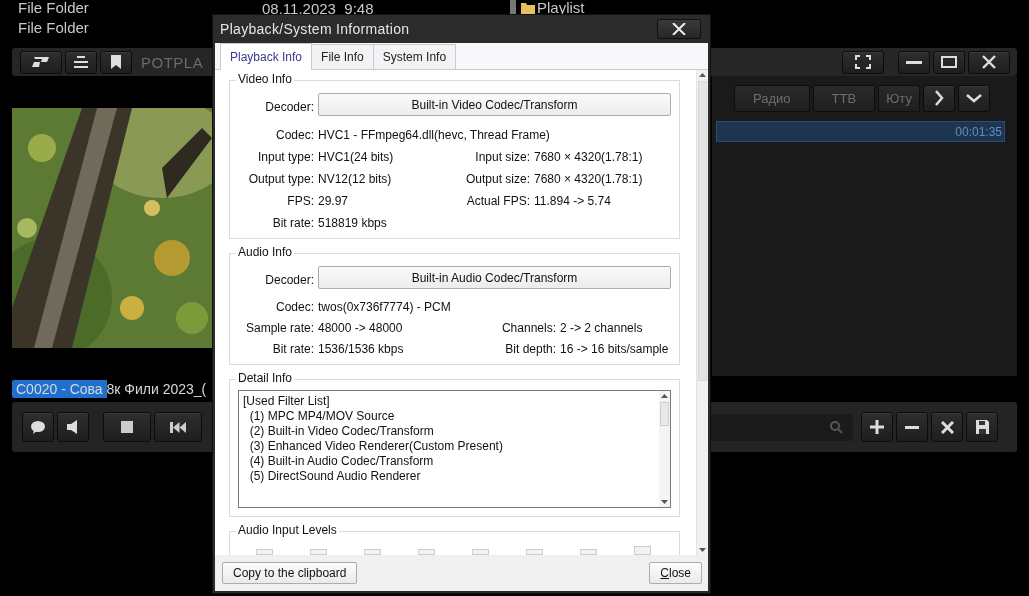  I want to click on date-text: 08.11.2023 9:48, so click(318, 8).